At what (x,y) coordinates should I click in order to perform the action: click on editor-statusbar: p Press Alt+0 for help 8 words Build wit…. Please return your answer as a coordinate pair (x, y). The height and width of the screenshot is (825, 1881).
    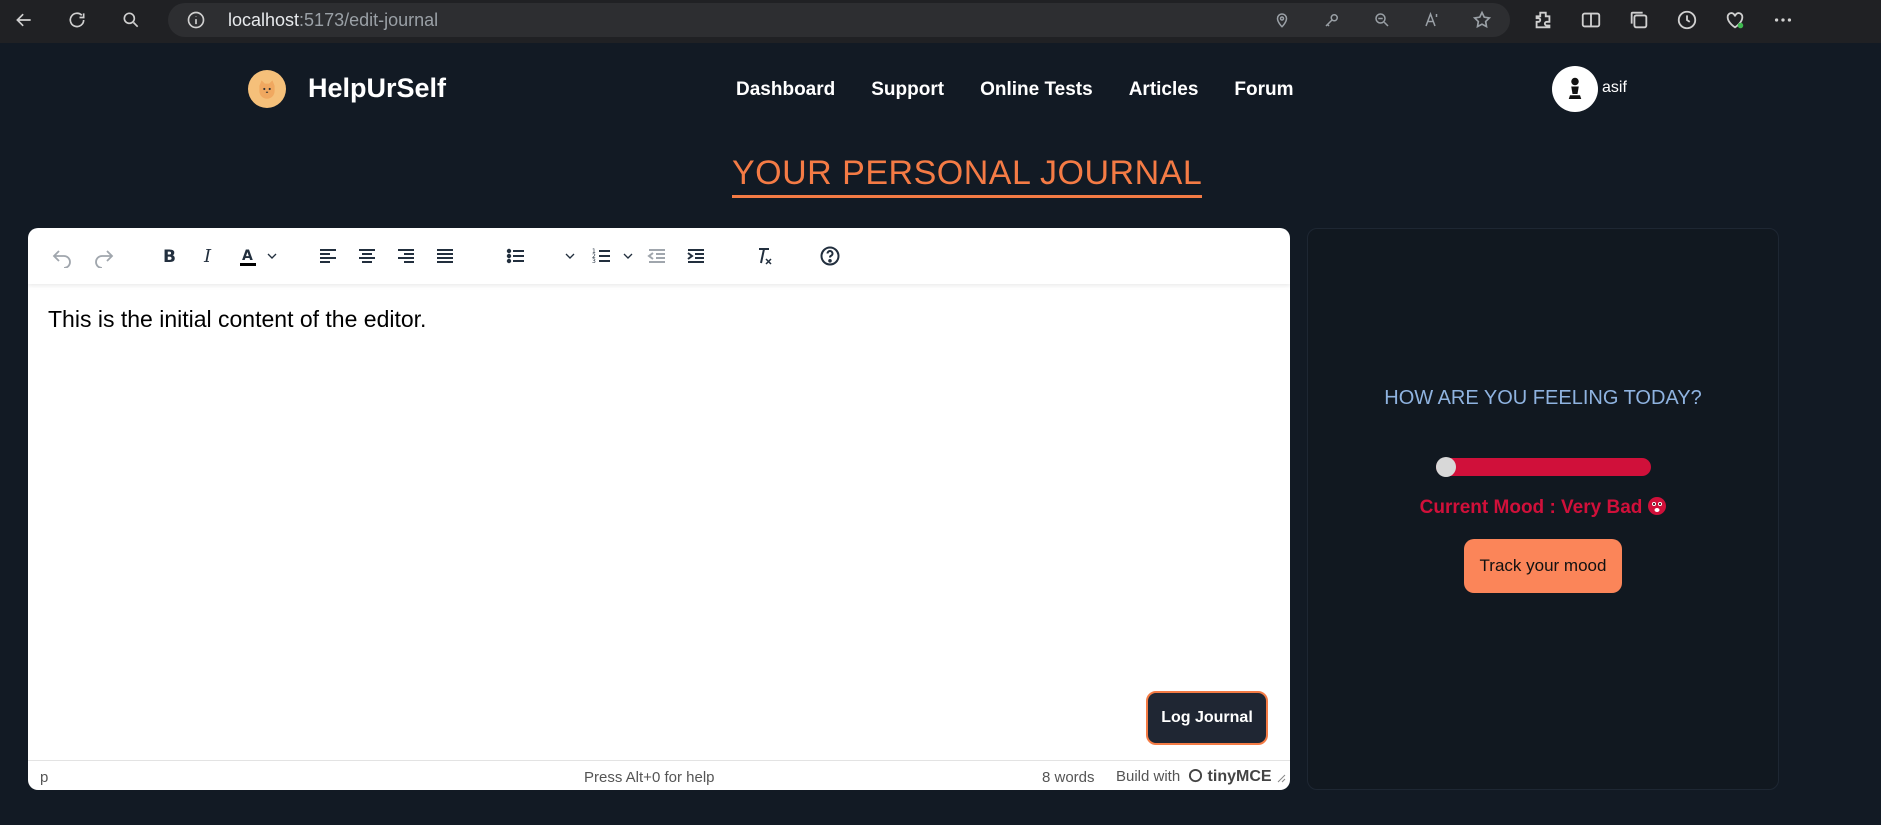
    Looking at the image, I should click on (659, 775).